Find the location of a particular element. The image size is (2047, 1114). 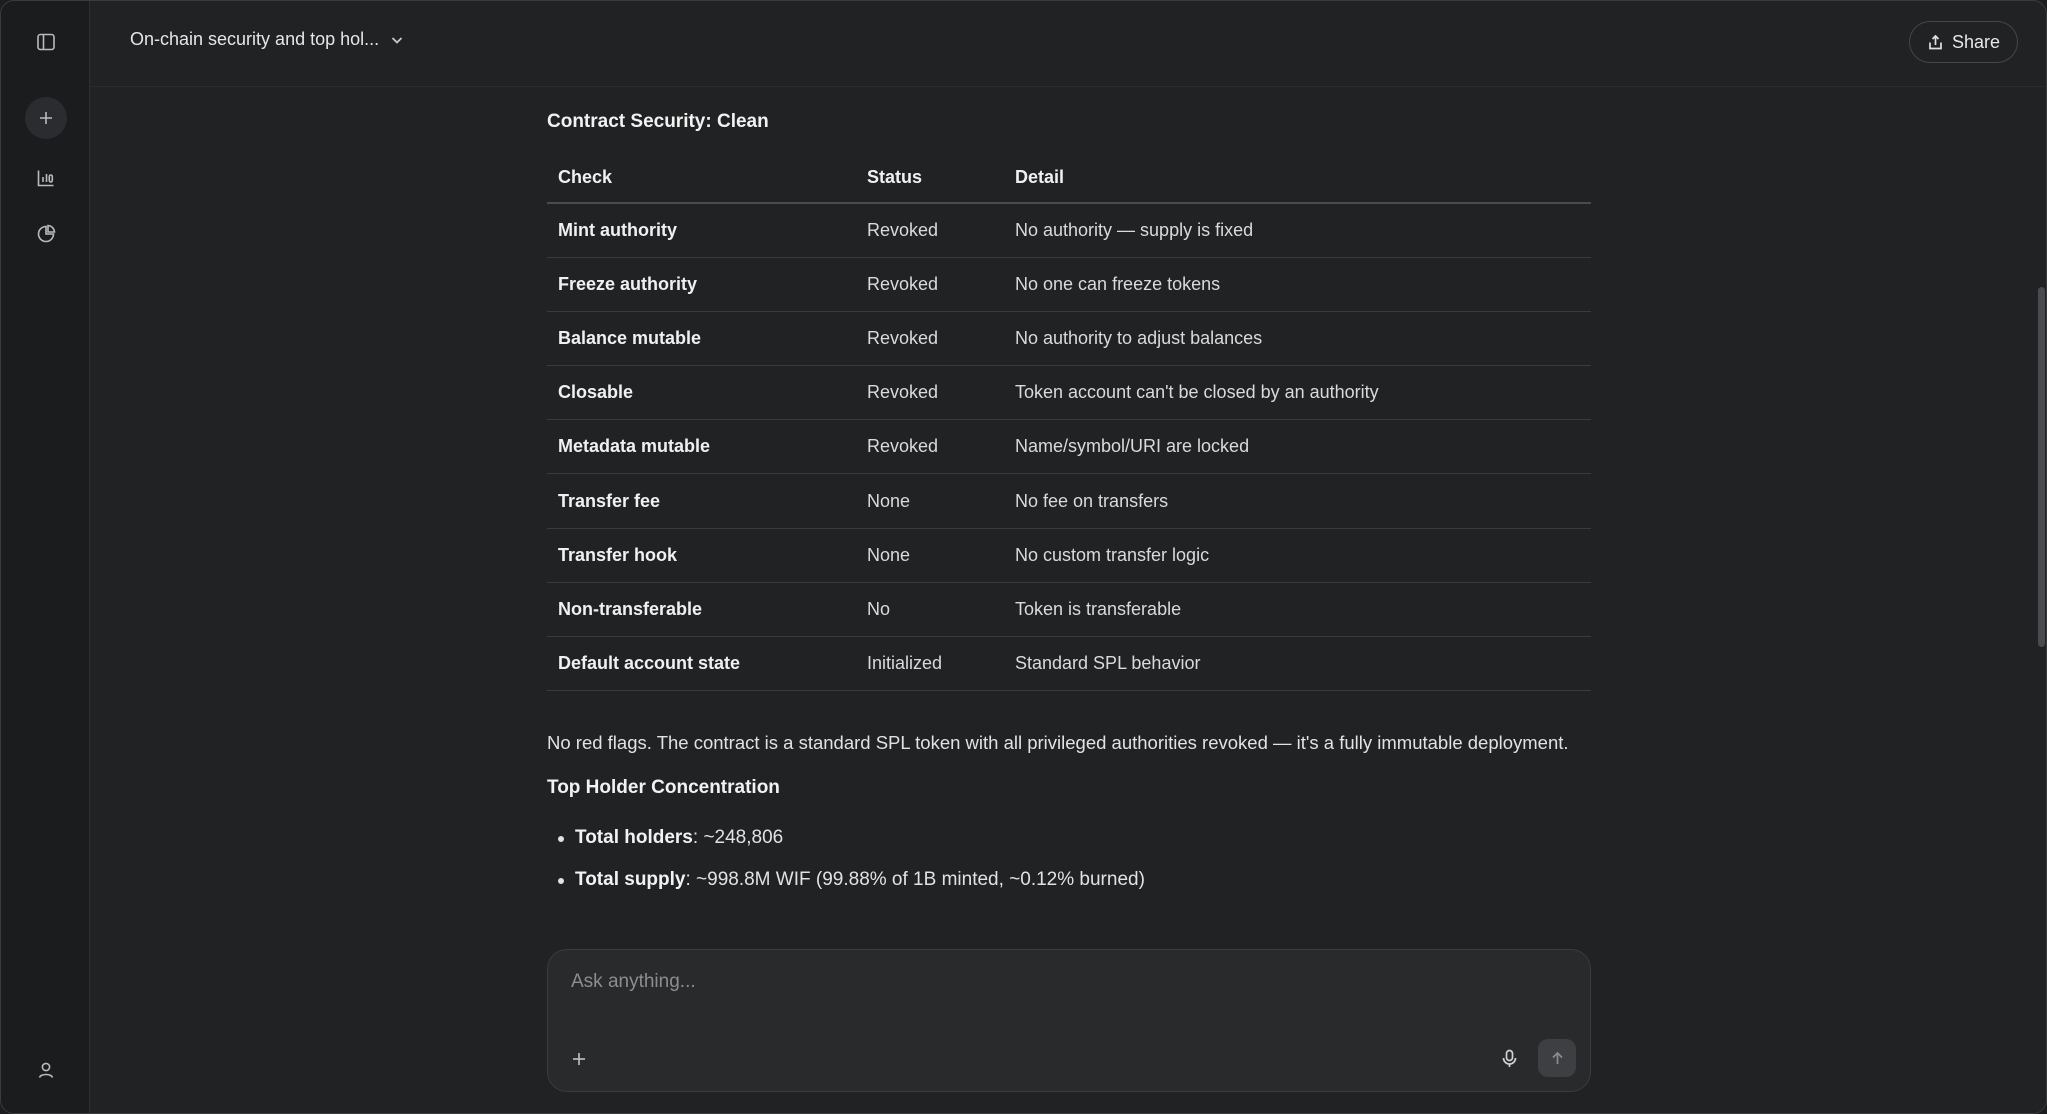

microphone-icon is located at coordinates (1509, 1058).